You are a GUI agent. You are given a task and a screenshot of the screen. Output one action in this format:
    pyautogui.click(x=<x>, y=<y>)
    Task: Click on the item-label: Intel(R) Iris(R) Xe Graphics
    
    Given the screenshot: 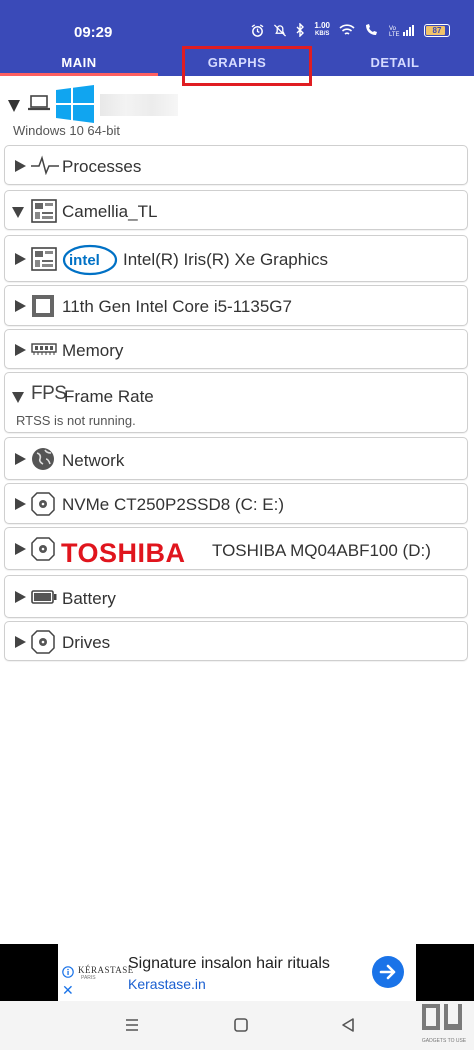 What is the action you would take?
    pyautogui.click(x=225, y=259)
    